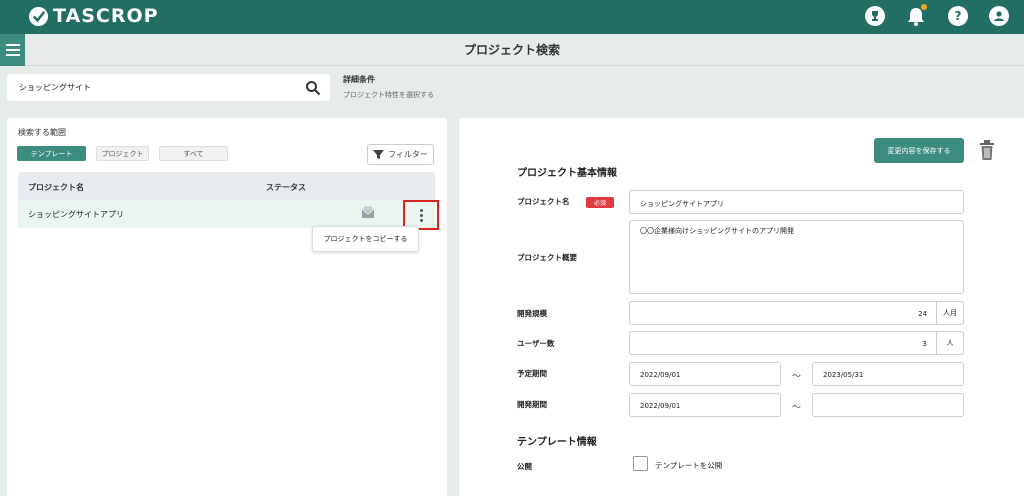 This screenshot has height=496, width=1024. What do you see at coordinates (949, 343) in the screenshot?
I see `user-count-unit: 人` at bounding box center [949, 343].